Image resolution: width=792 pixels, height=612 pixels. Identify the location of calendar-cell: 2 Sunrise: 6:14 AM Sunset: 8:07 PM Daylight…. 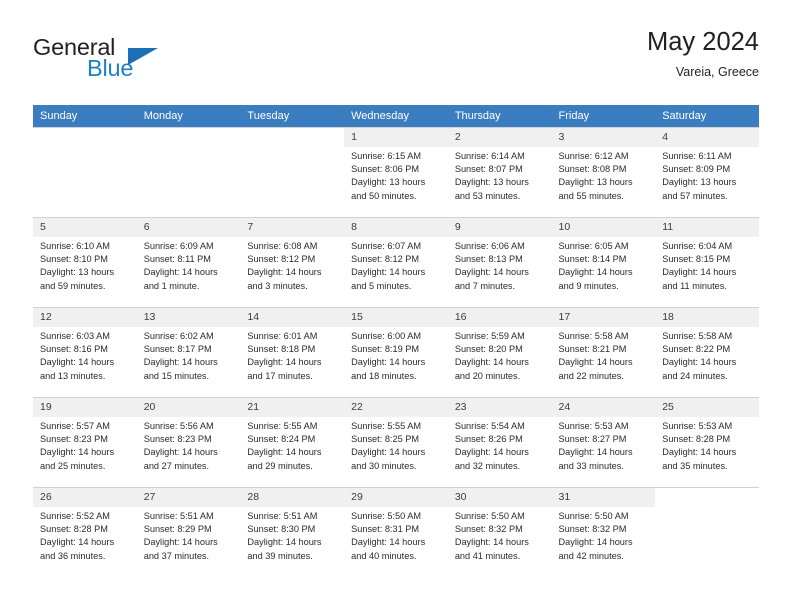
(499, 172).